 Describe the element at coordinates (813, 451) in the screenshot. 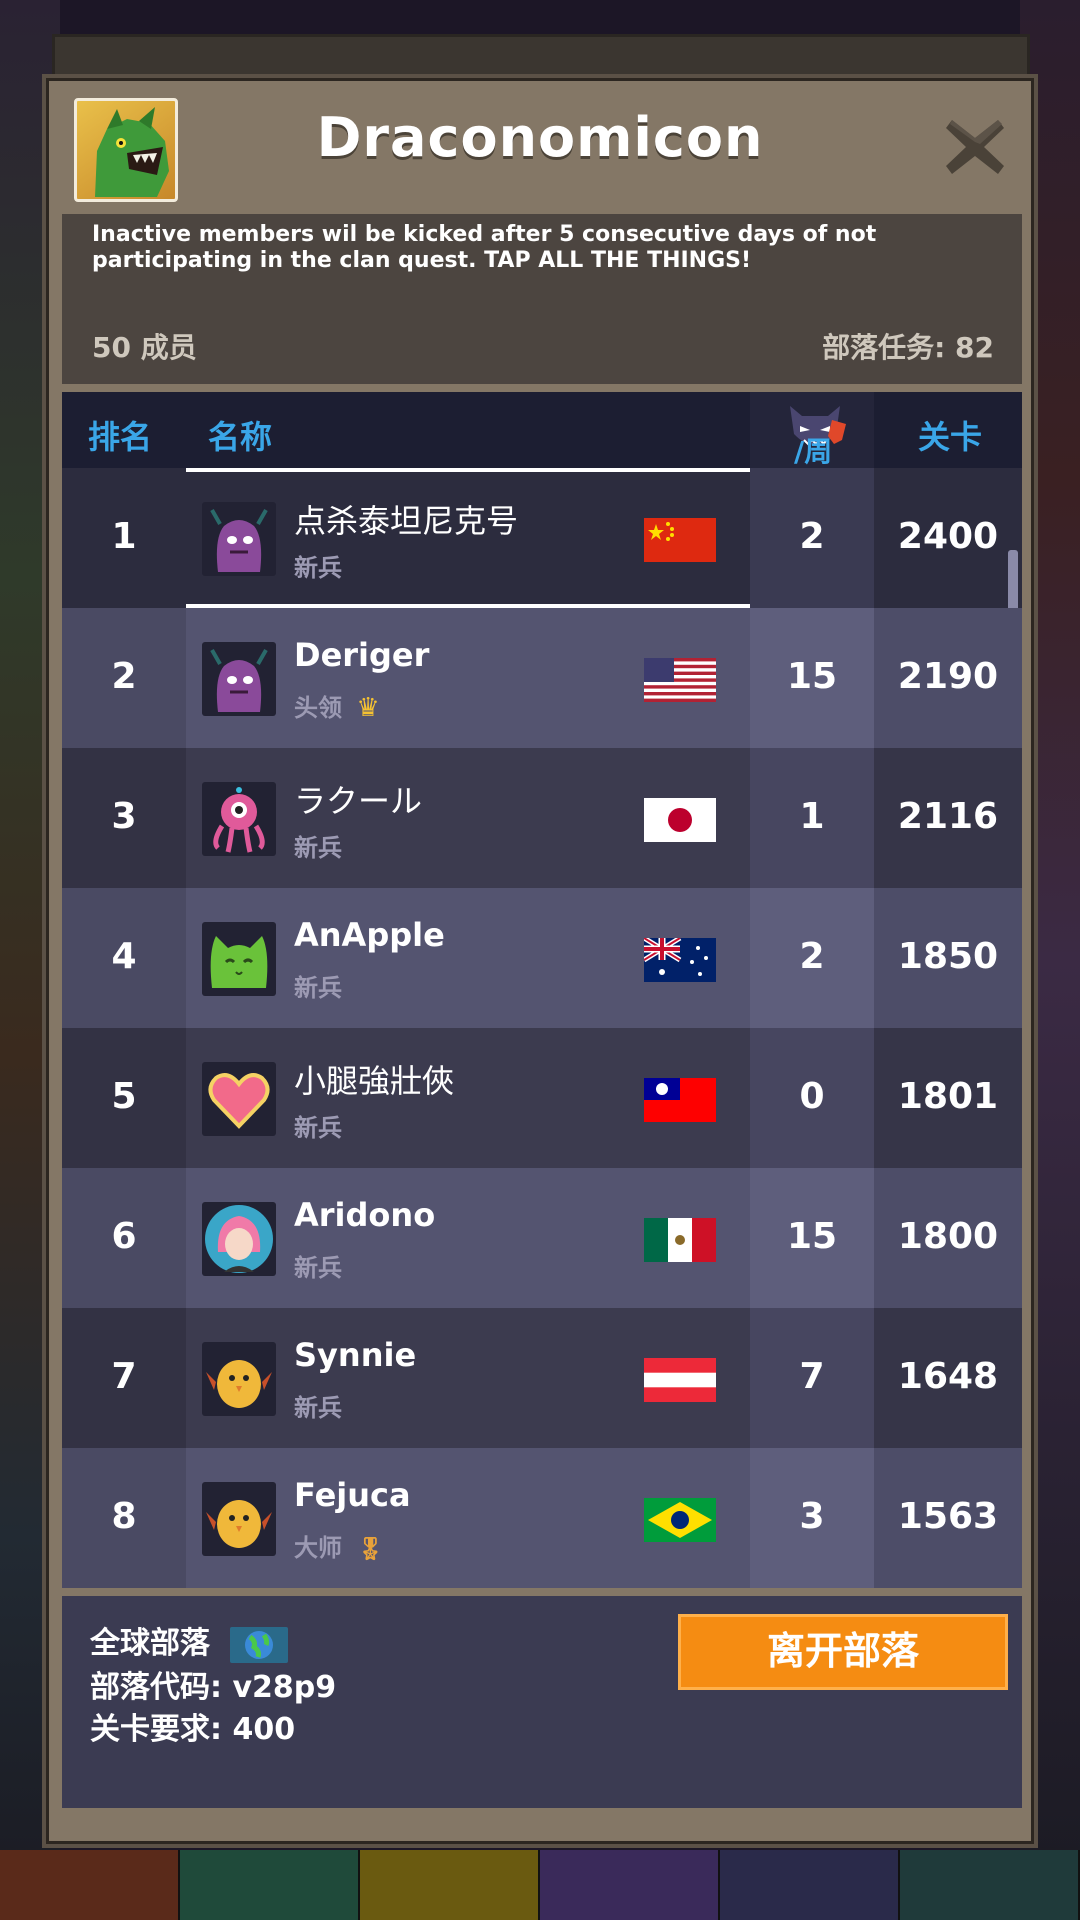

I see `col-week-header: /周` at that location.